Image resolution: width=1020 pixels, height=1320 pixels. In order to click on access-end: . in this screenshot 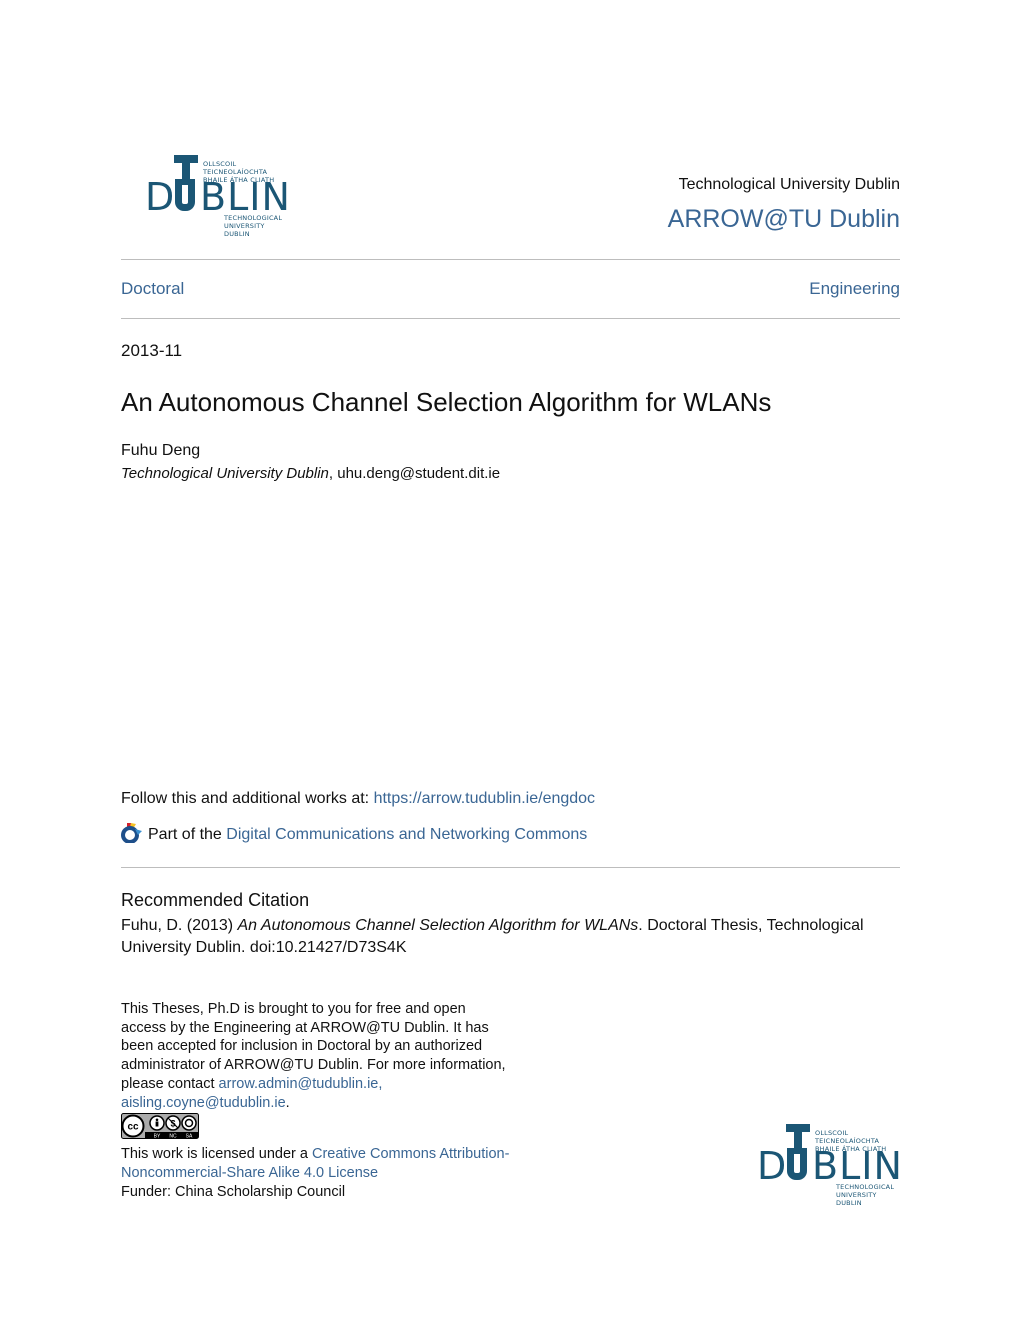, I will do `click(287, 1102)`.